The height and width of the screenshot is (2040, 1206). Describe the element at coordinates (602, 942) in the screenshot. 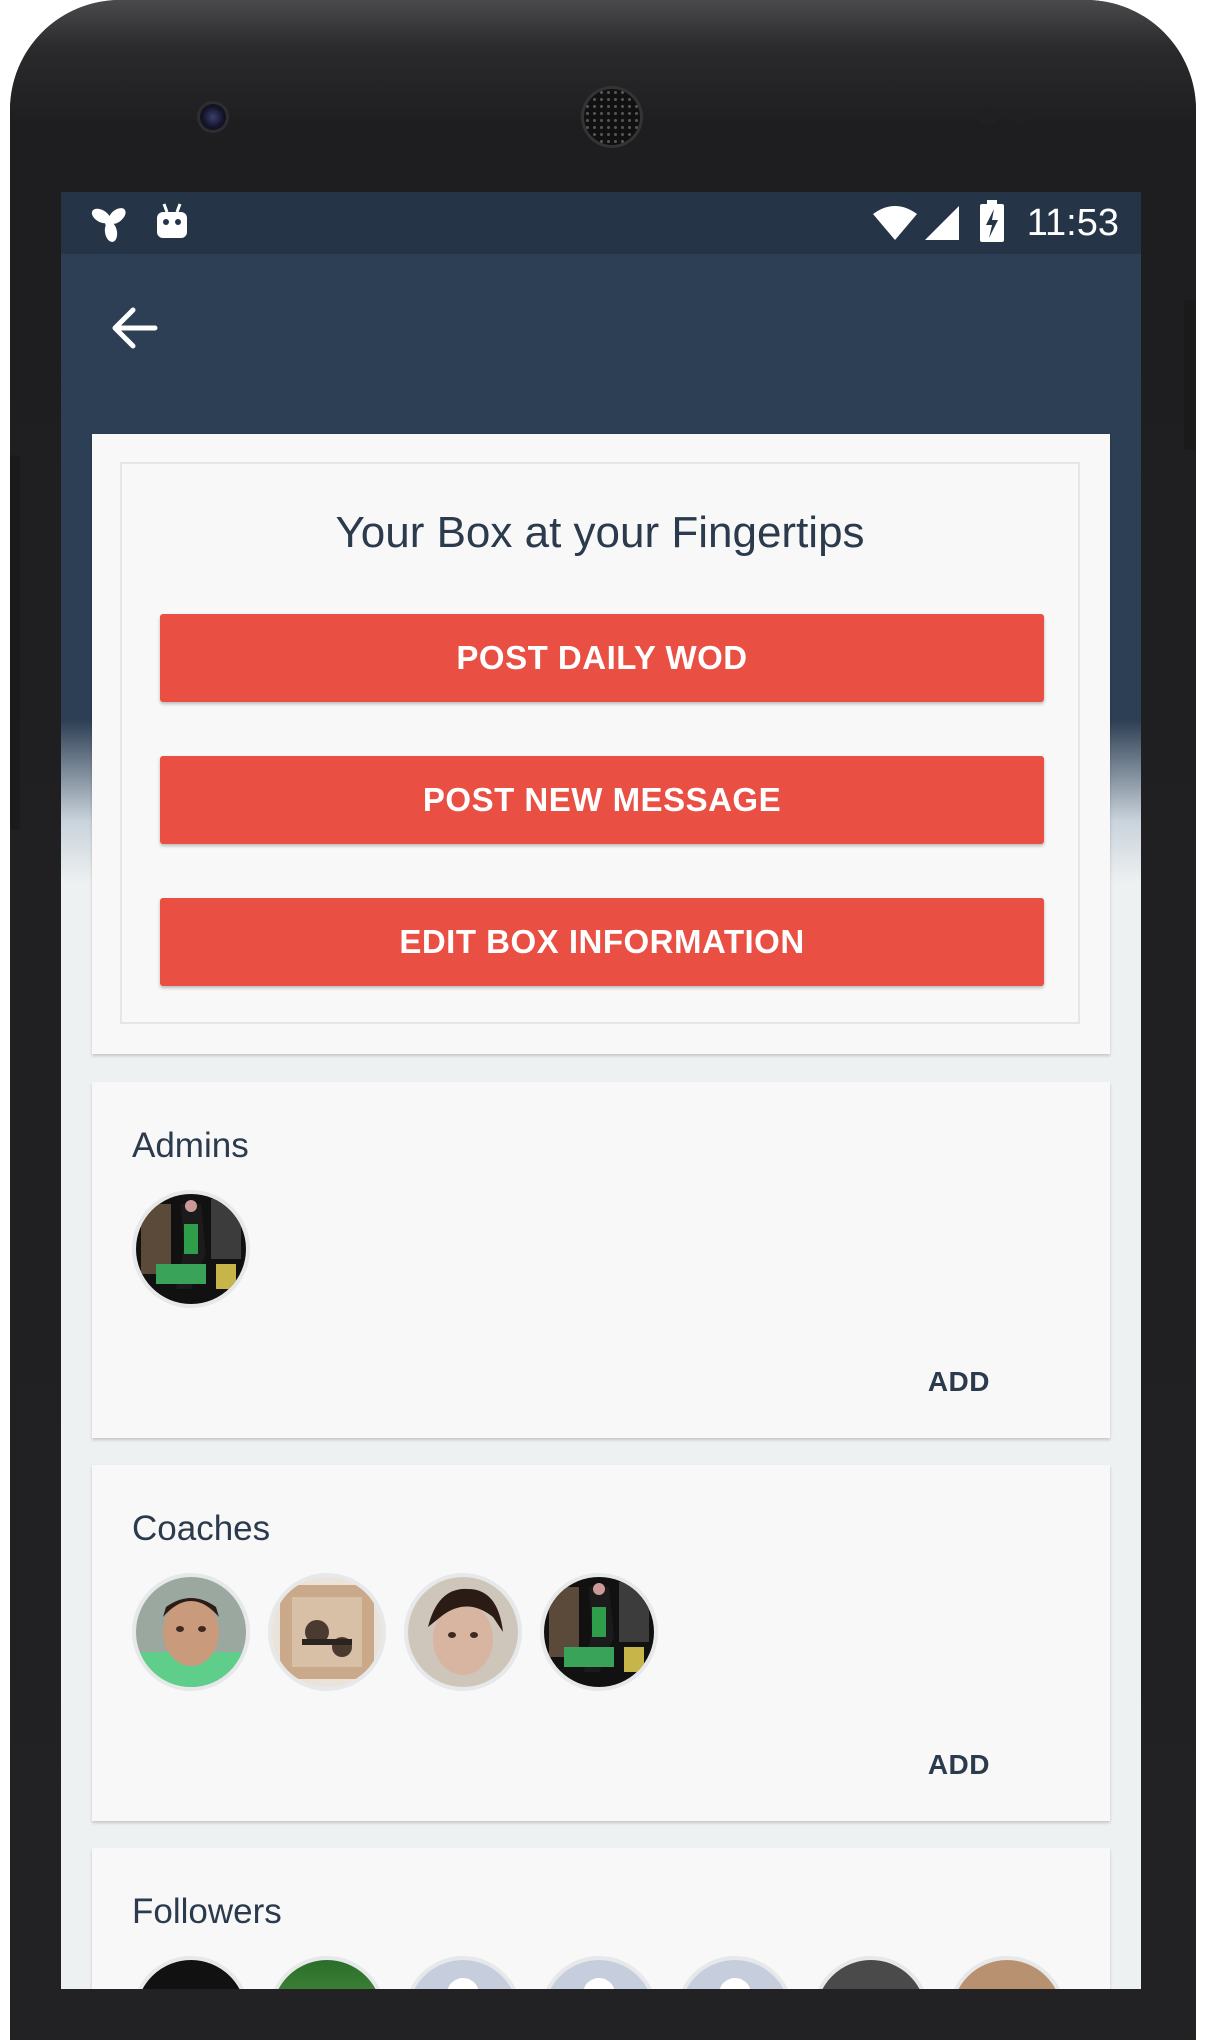

I see `edit-box-information-button: EDIT BOX INFORMATION` at that location.